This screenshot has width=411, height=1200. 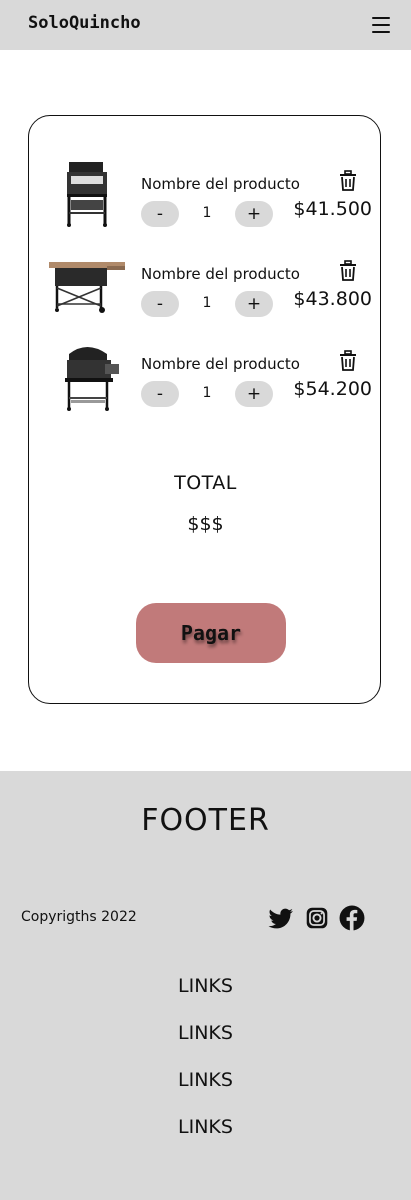 I want to click on footer-title: FOOTER, so click(x=205, y=820).